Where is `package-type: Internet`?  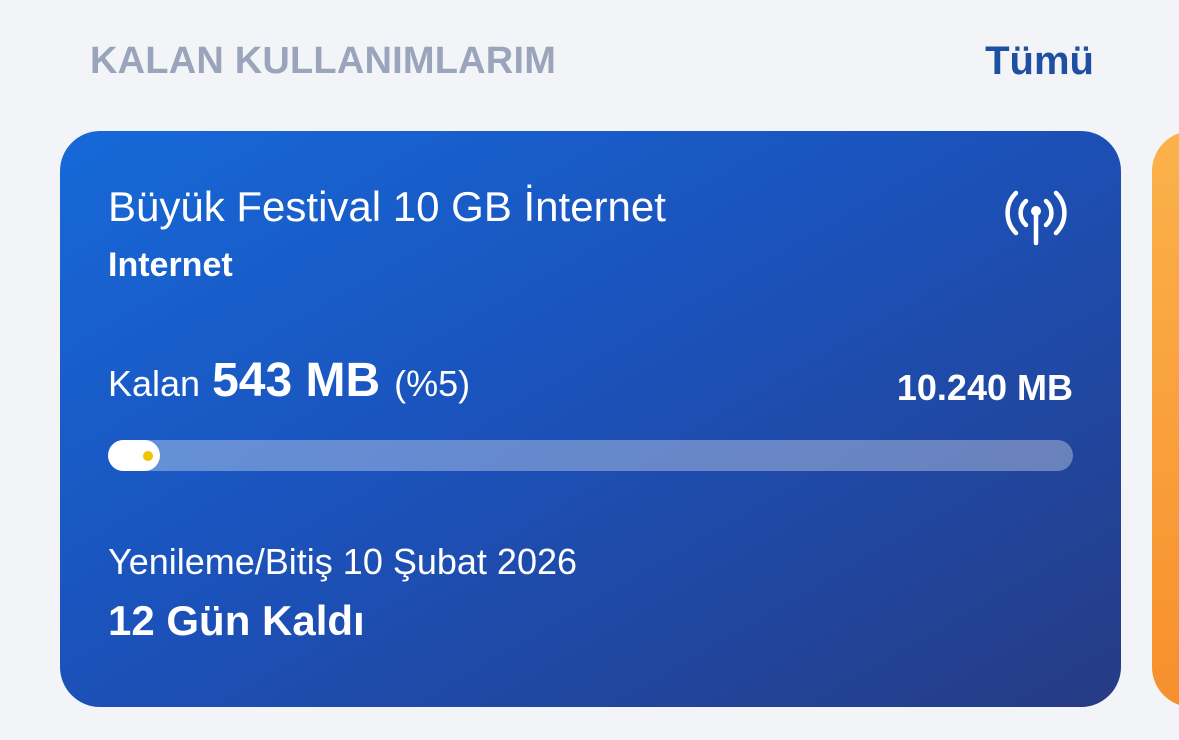
package-type: Internet is located at coordinates (170, 265).